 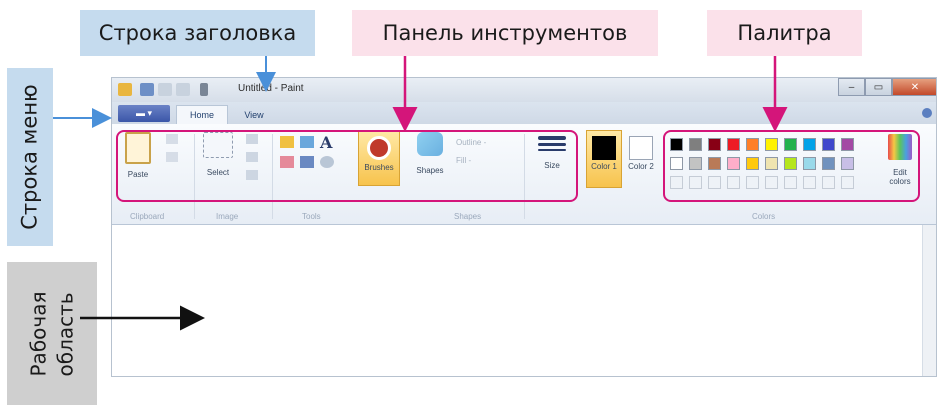 I want to click on toolbar-callout-text: Панель инструментов, so click(x=505, y=33).